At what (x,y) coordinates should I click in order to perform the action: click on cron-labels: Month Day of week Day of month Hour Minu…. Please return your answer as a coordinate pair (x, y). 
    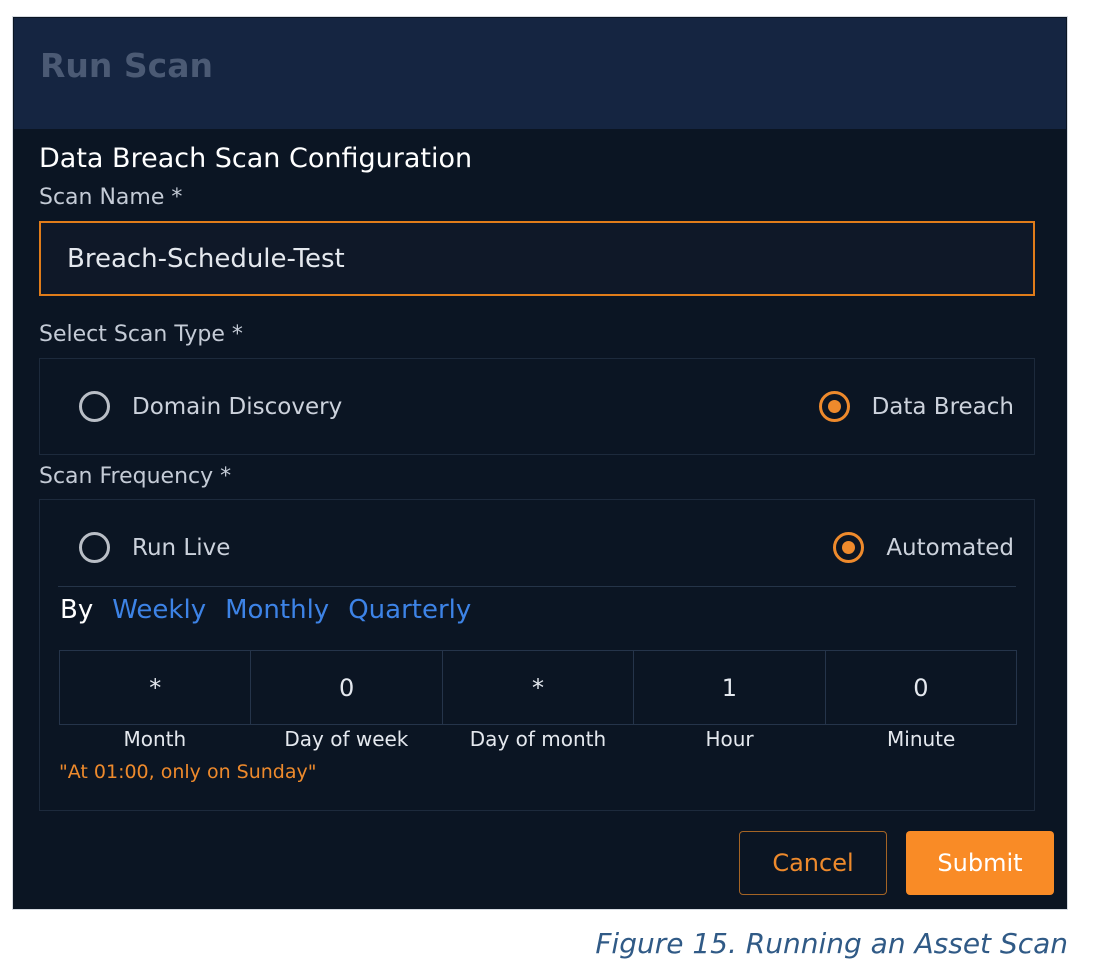
    Looking at the image, I should click on (538, 739).